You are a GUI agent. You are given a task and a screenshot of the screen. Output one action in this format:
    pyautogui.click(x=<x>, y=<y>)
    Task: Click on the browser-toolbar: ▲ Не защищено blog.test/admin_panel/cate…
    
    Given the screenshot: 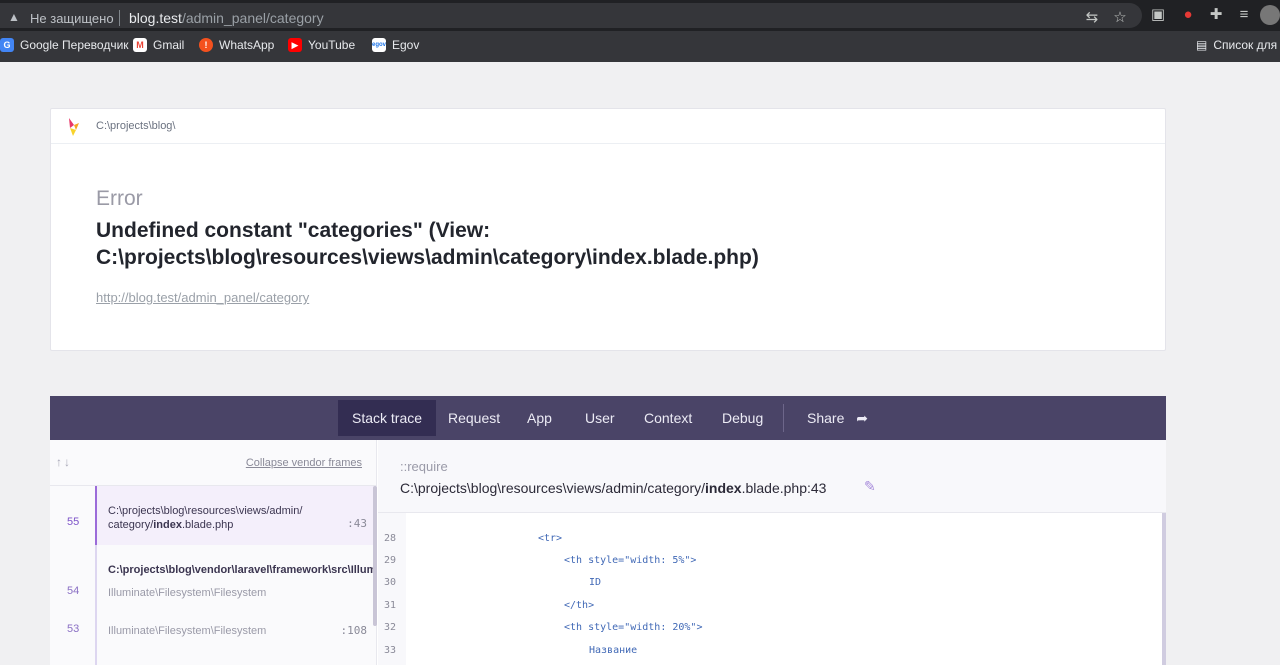 What is the action you would take?
    pyautogui.click(x=640, y=15)
    